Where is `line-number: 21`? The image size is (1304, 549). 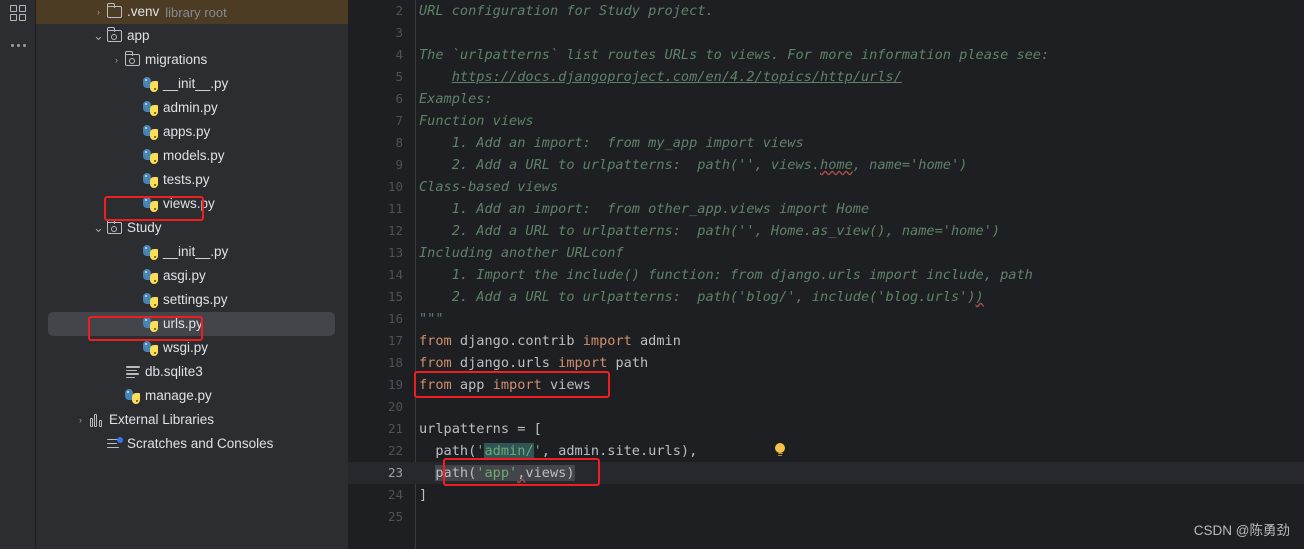
line-number: 21 is located at coordinates (381, 429).